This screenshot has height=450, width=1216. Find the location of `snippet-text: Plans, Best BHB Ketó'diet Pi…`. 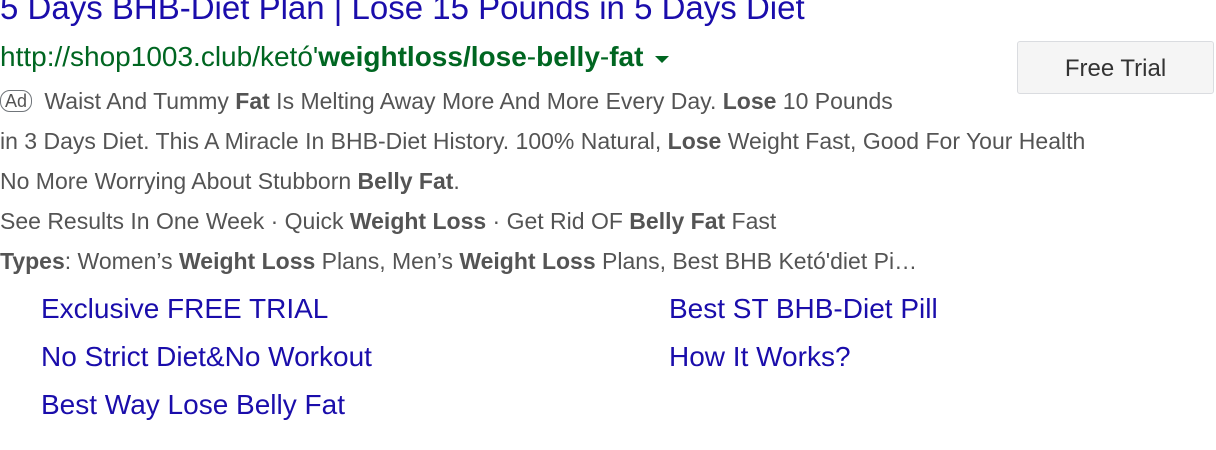

snippet-text: Plans, Best BHB Ketó'diet Pi… is located at coordinates (756, 261).